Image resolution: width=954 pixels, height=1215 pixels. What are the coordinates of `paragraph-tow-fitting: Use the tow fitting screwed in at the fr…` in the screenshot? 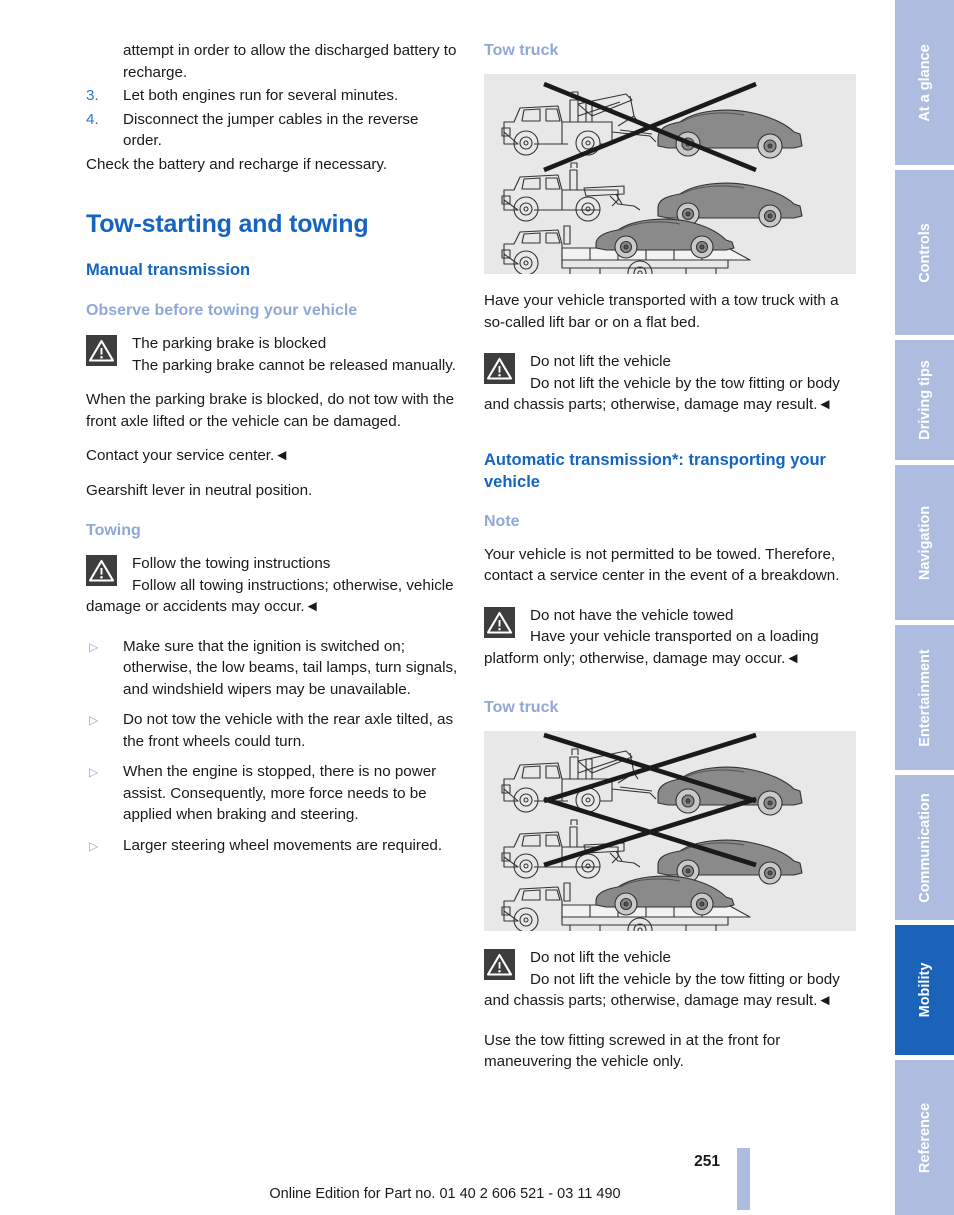 It's located at (632, 1051).